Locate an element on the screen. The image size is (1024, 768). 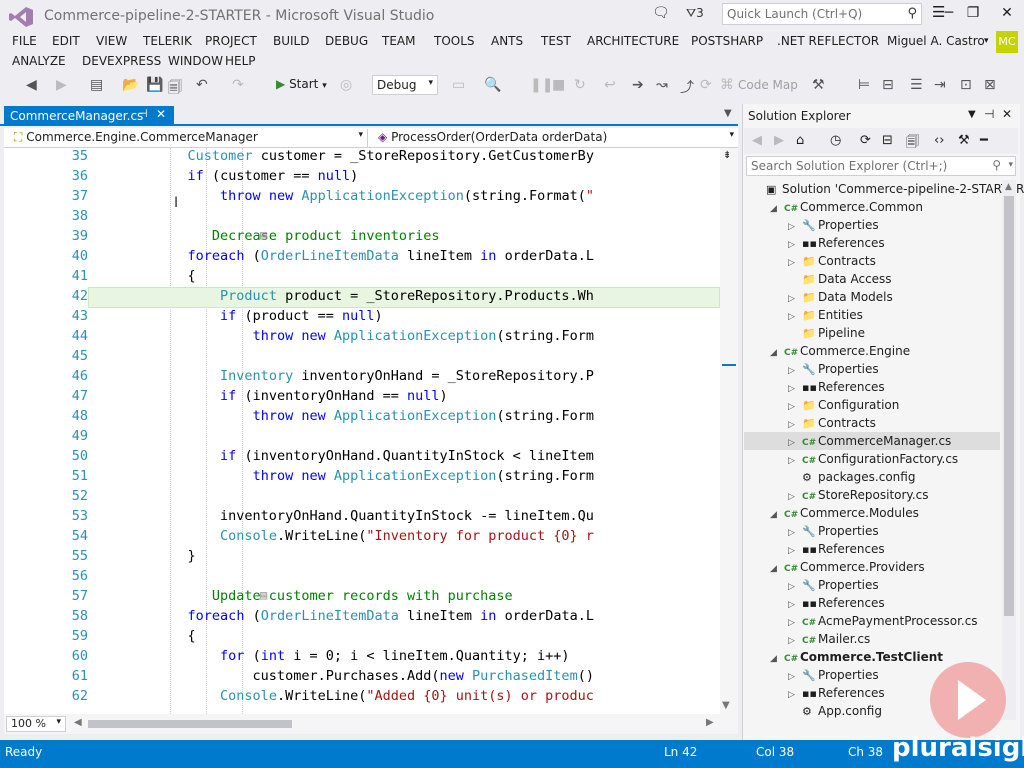
tree-item: ▷ C# StoreRepository.cs is located at coordinates (858, 495).